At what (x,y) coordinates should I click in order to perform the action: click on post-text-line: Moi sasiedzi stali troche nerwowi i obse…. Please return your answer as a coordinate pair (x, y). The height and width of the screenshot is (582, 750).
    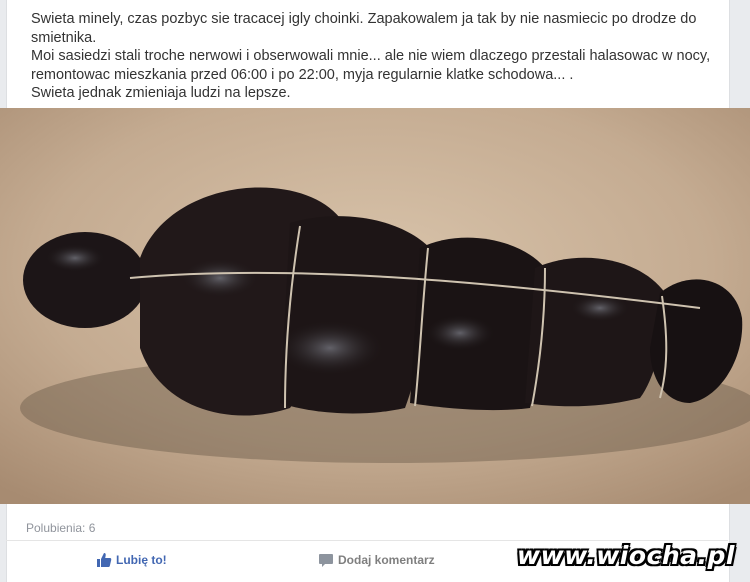
    Looking at the image, I should click on (371, 56).